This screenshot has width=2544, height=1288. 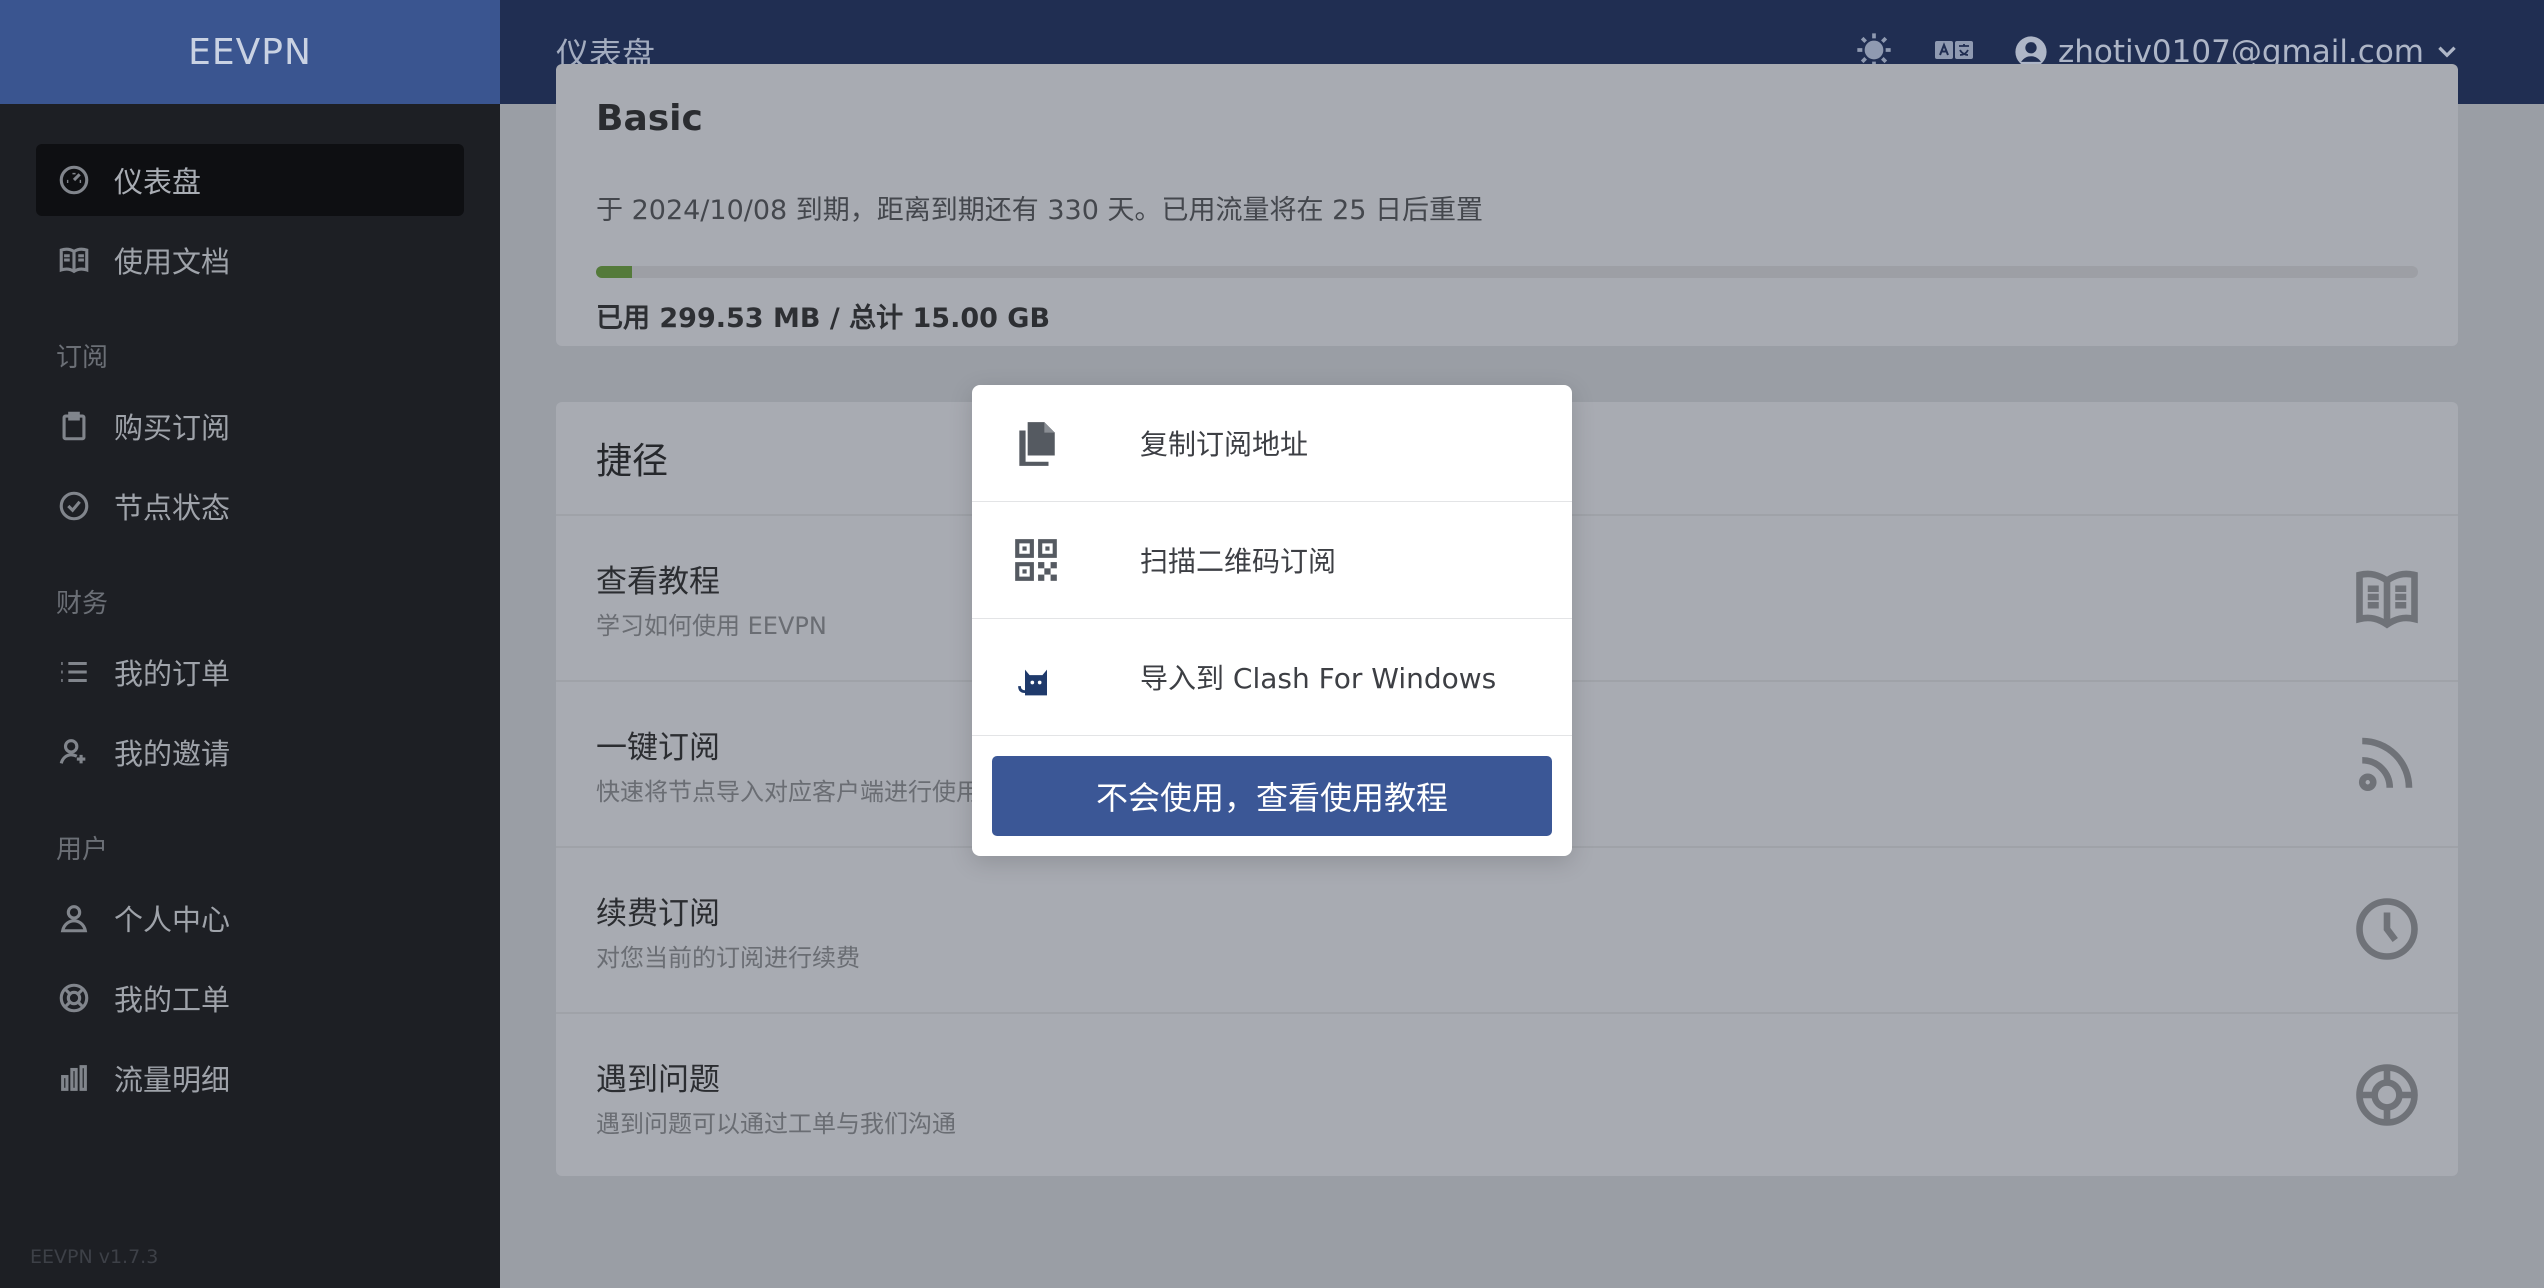 What do you see at coordinates (1507, 272) in the screenshot?
I see `traffic-progress-bar` at bounding box center [1507, 272].